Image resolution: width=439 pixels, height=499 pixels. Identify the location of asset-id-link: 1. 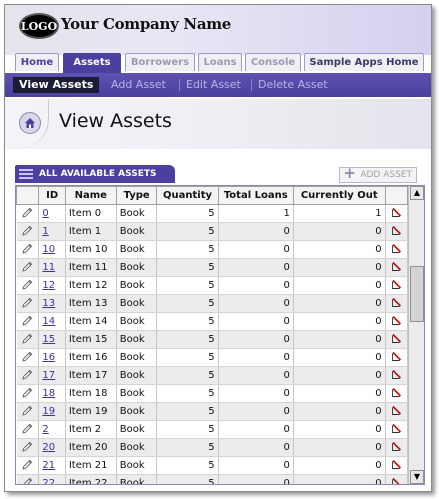
(45, 231).